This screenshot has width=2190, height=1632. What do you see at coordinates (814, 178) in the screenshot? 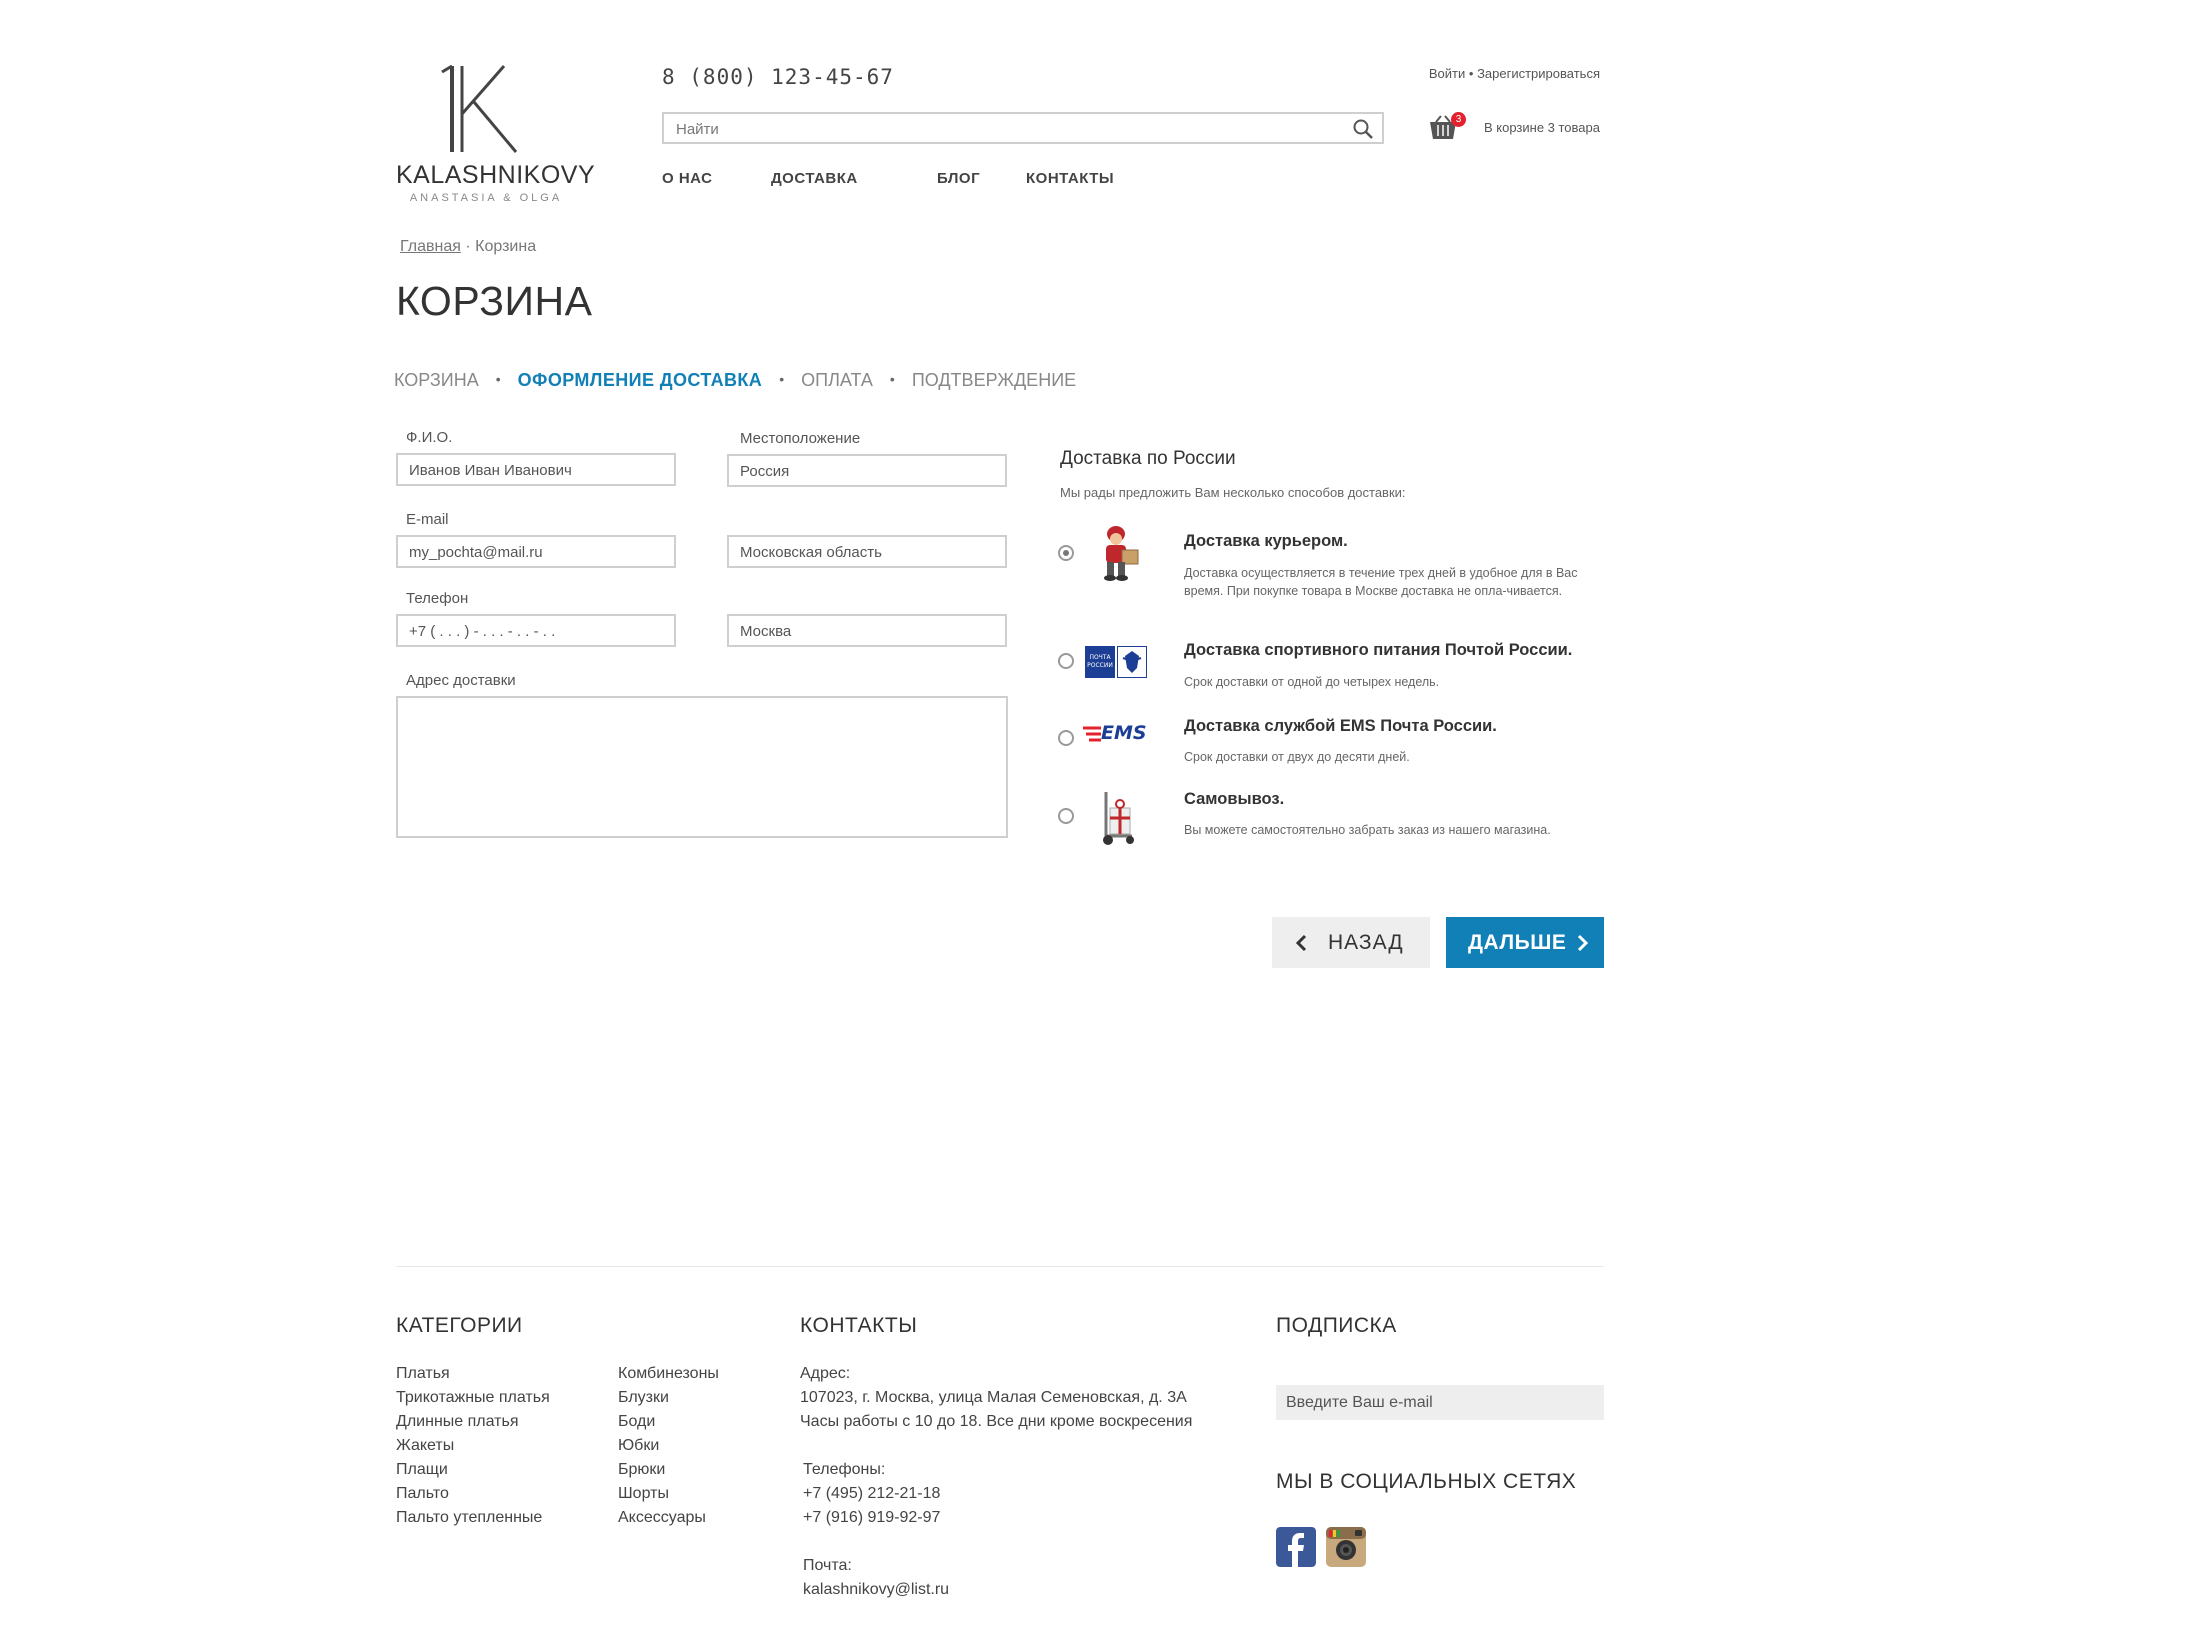
I see `nav-delivery: ДОСТАВКА` at bounding box center [814, 178].